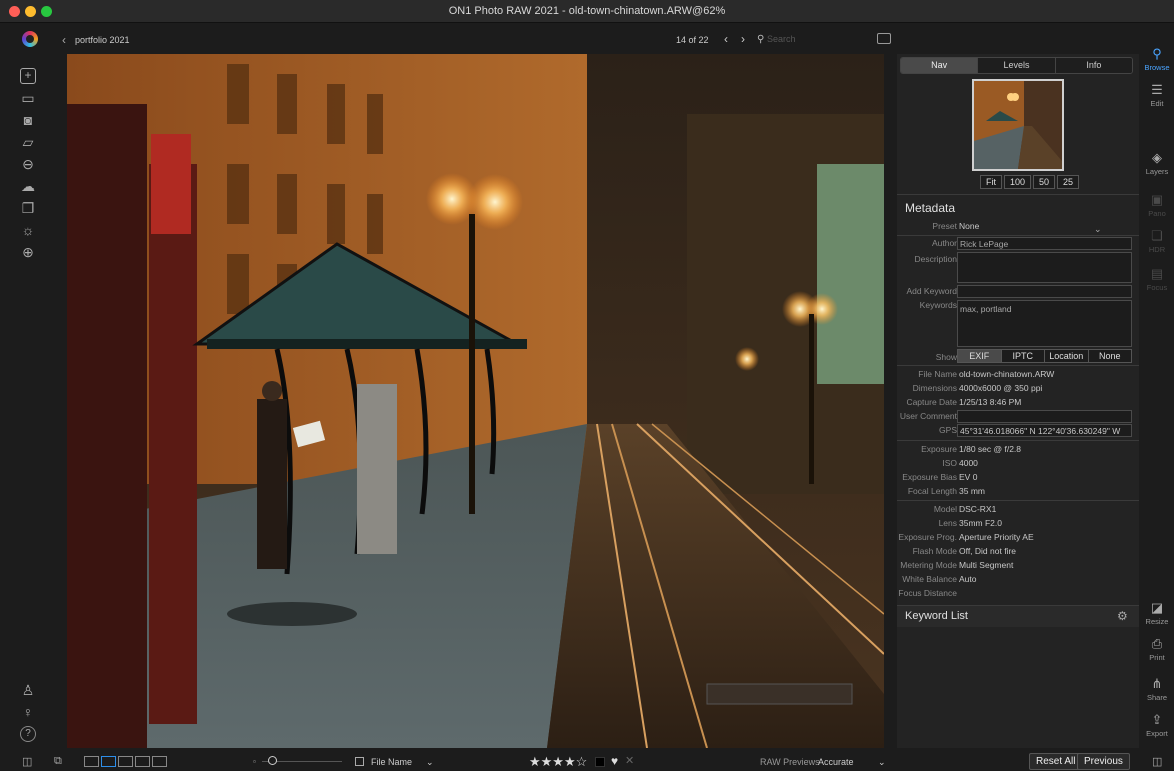 Image resolution: width=1174 pixels, height=771 pixels. I want to click on module-browse: ⚲ Browse, so click(1157, 59).